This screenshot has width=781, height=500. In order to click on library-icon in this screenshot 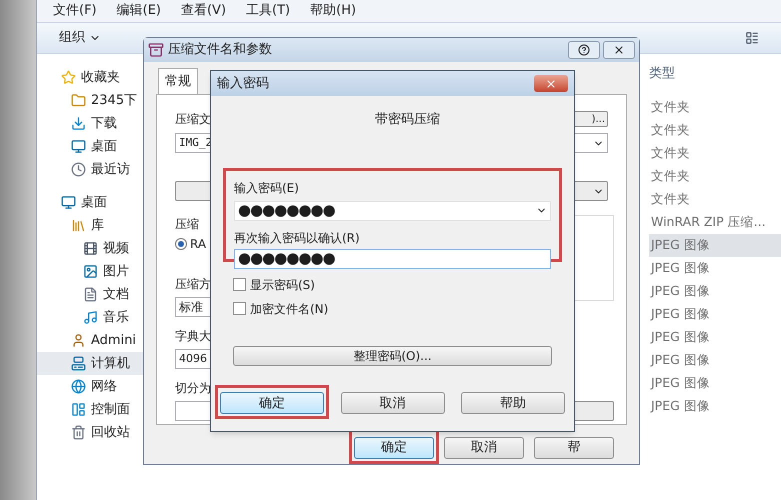, I will do `click(78, 225)`.